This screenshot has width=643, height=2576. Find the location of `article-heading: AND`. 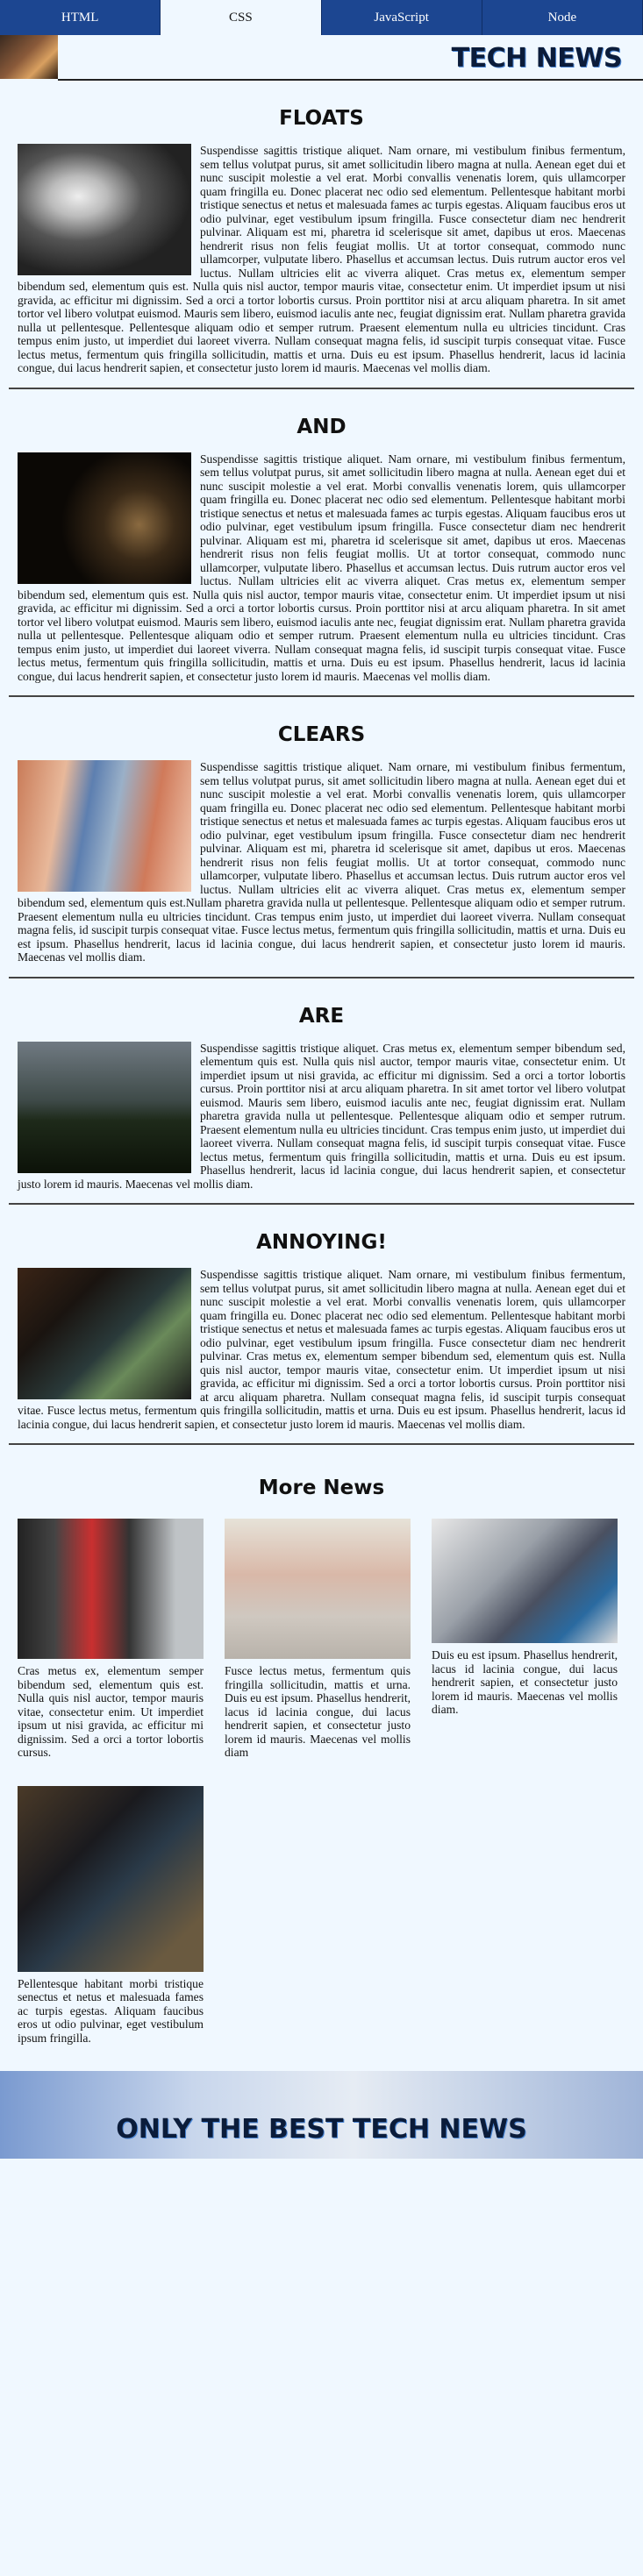

article-heading: AND is located at coordinates (321, 426).